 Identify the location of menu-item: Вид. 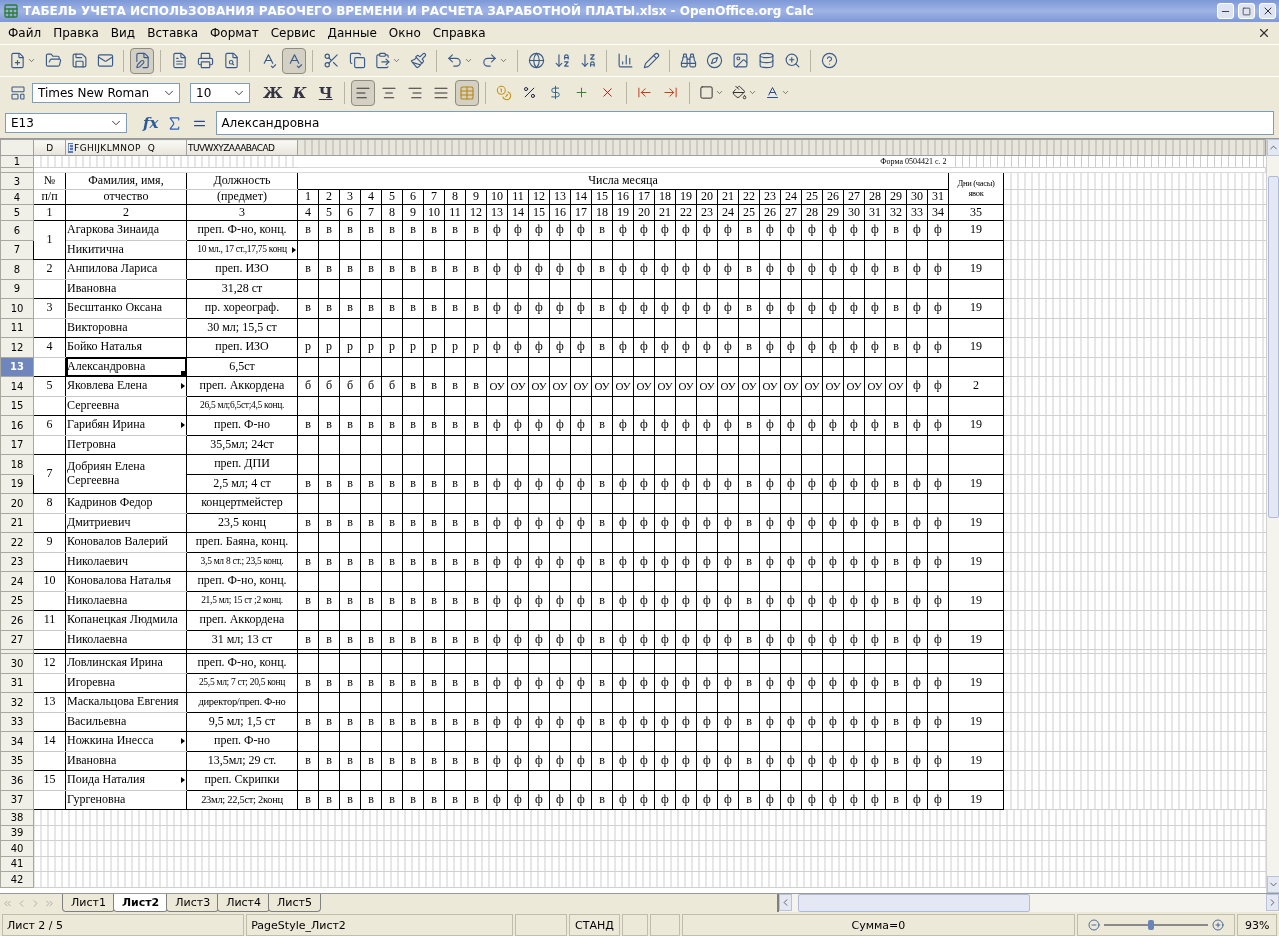
(123, 33).